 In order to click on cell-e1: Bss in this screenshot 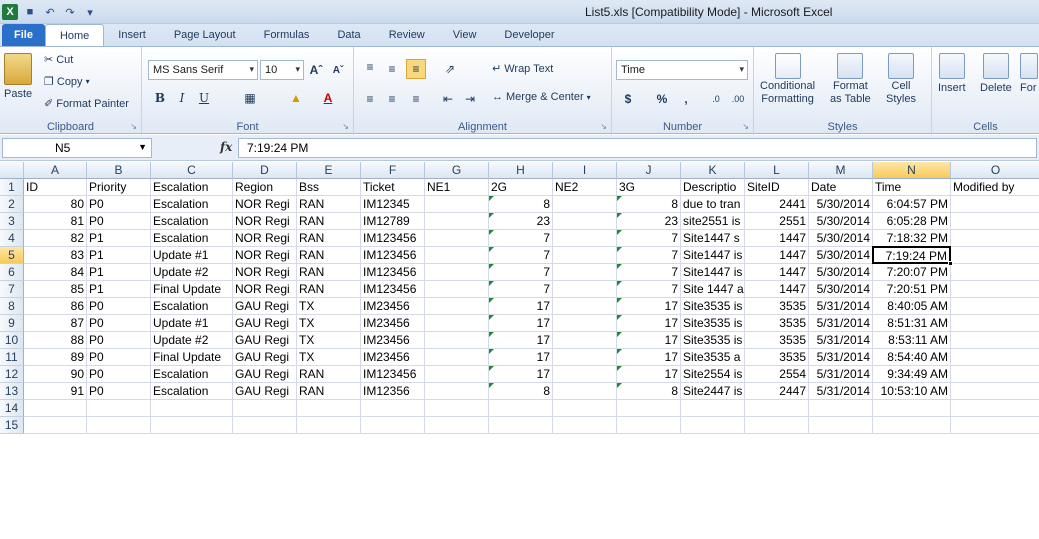, I will do `click(329, 187)`.